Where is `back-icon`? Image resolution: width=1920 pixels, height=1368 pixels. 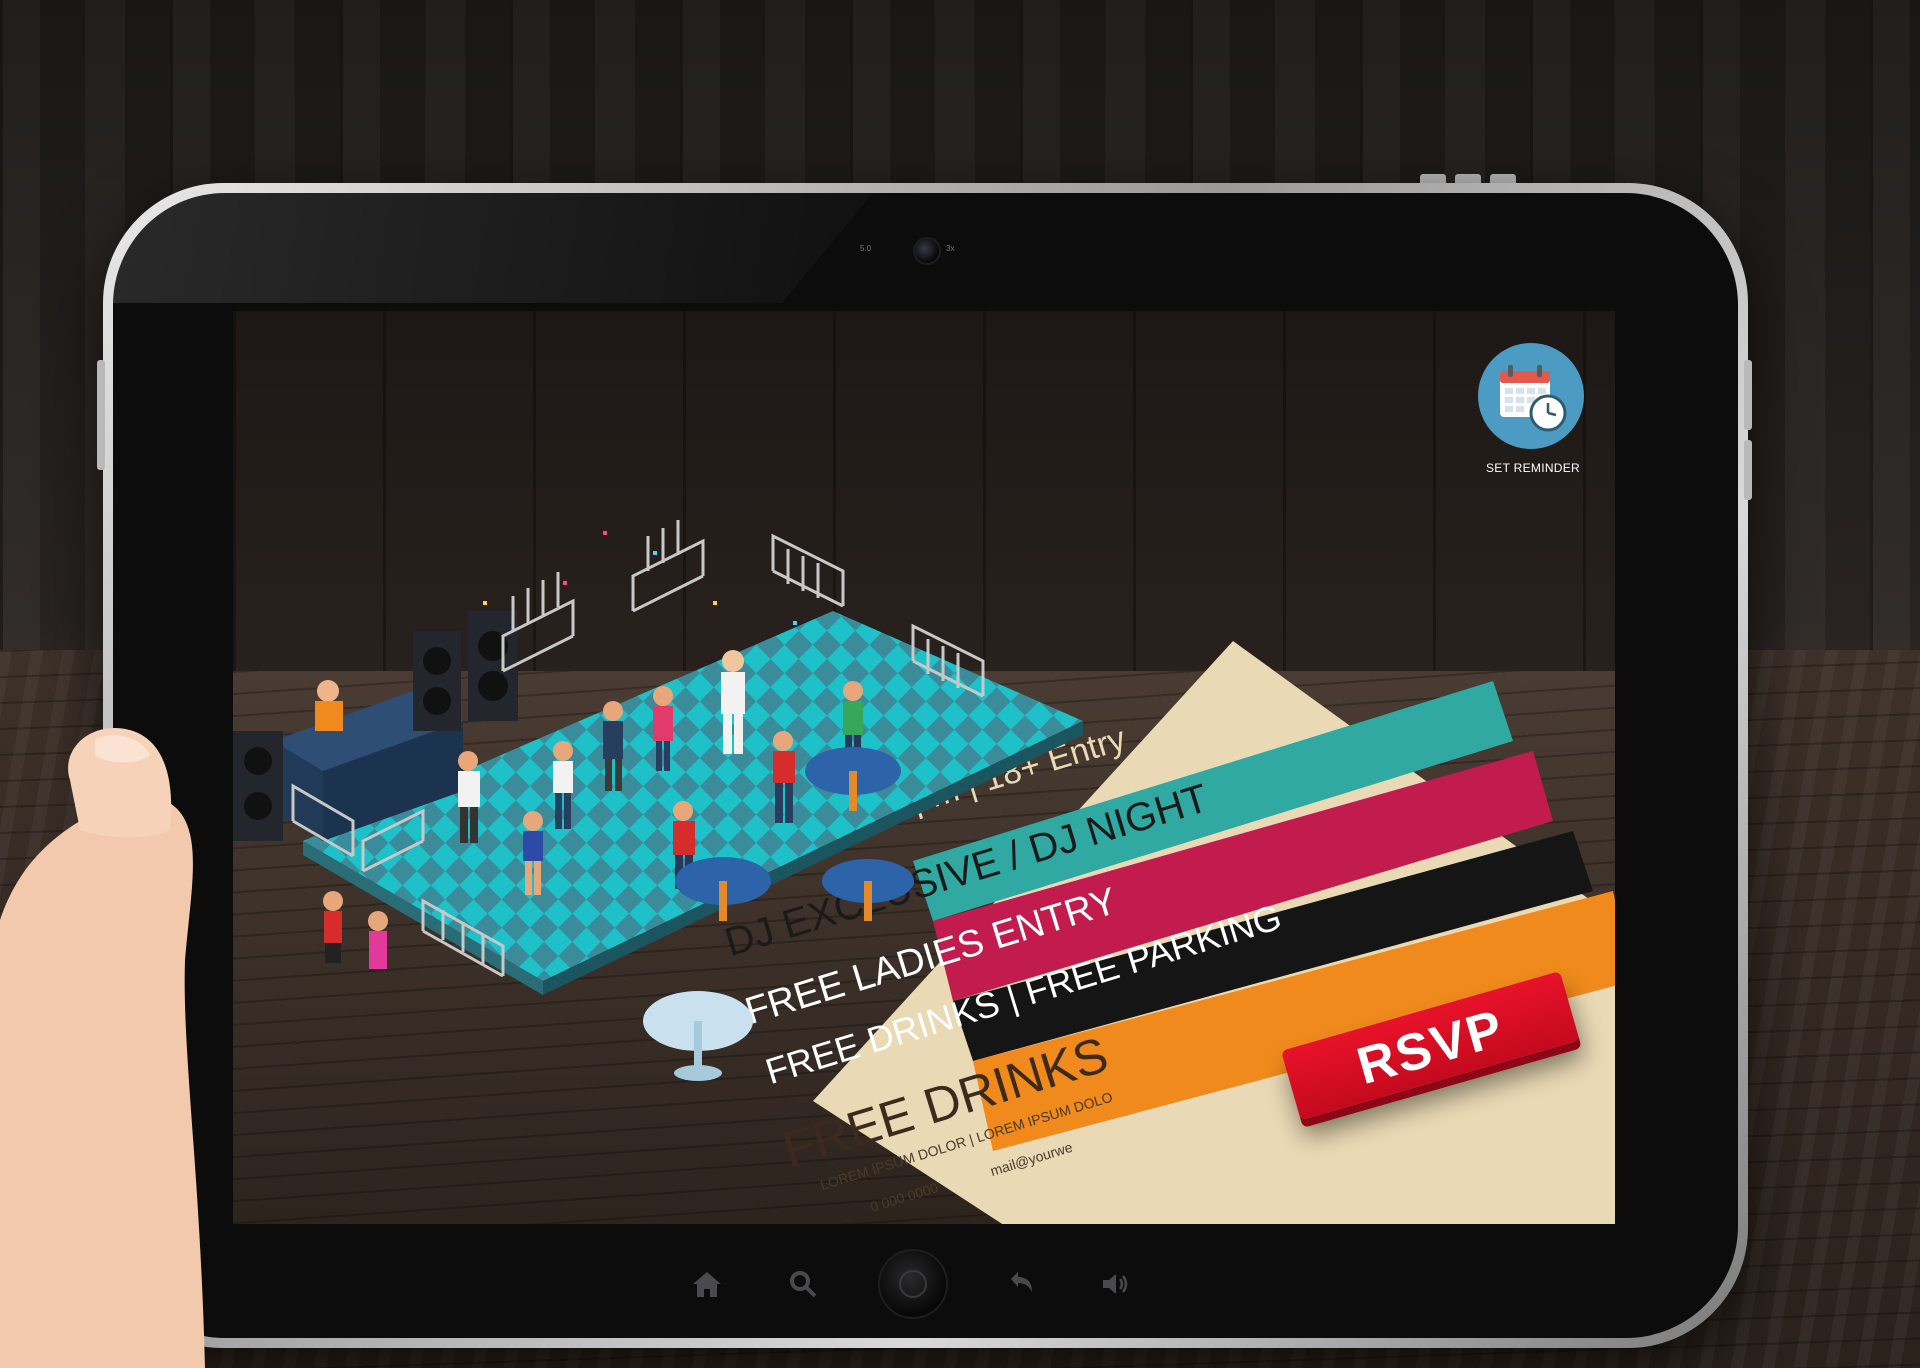 back-icon is located at coordinates (1021, 1284).